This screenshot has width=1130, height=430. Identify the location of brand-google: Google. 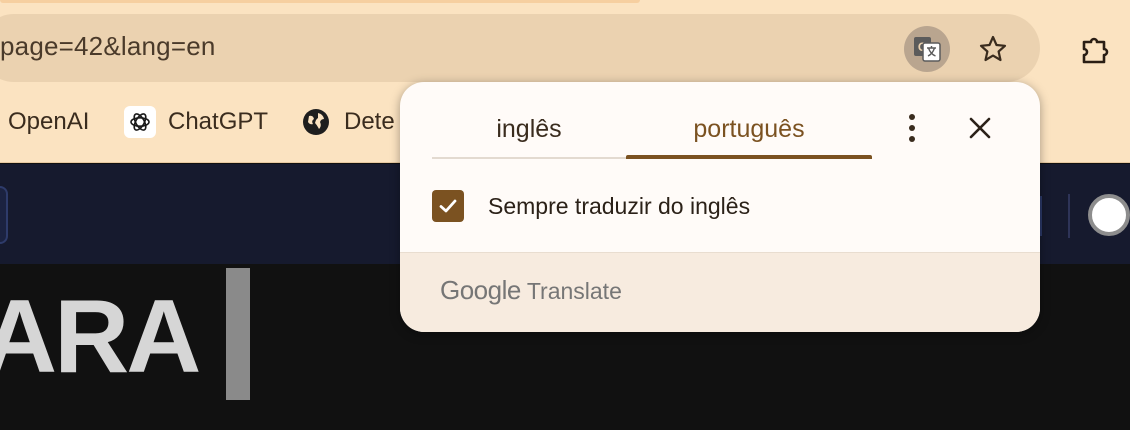
(480, 290).